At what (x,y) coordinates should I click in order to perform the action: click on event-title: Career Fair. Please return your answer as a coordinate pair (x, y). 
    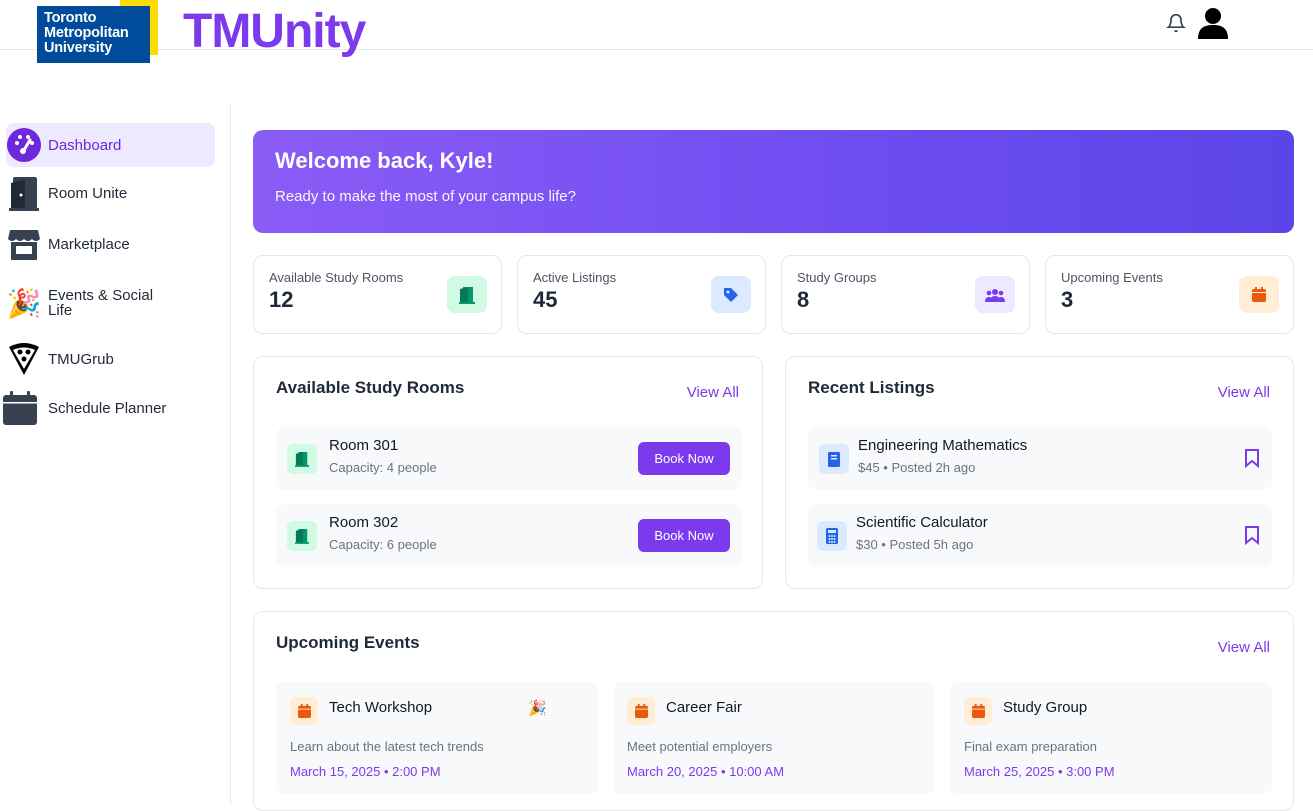
    Looking at the image, I should click on (704, 707).